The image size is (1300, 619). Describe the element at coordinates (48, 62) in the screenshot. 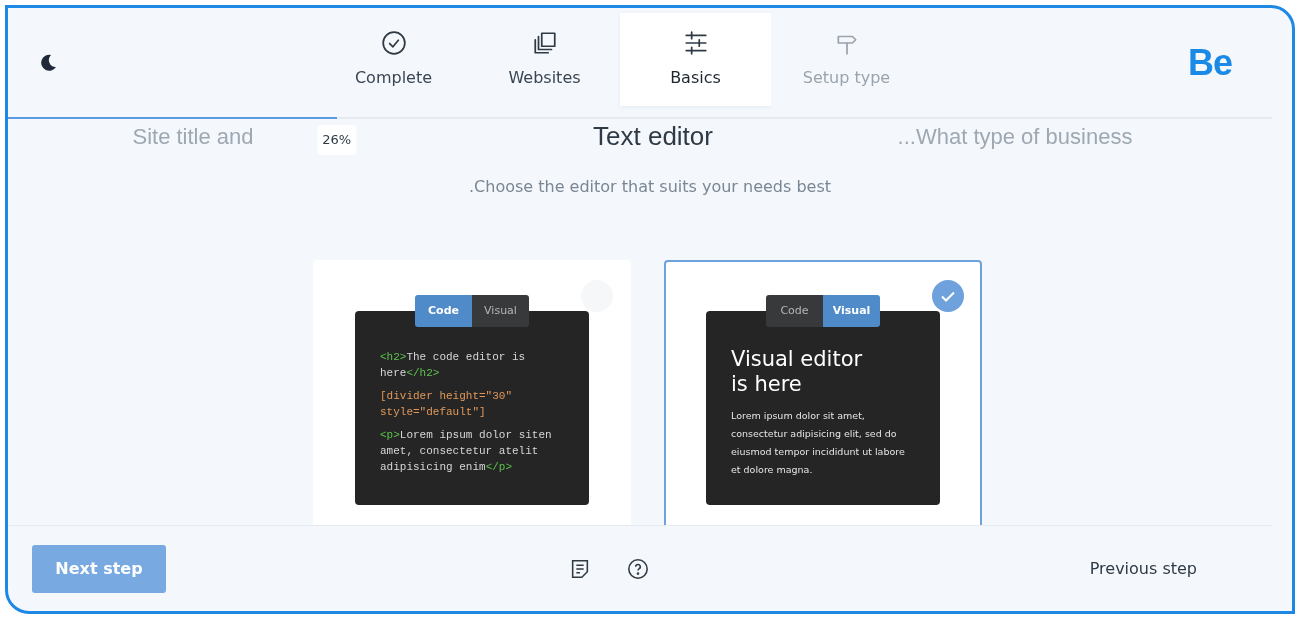

I see `moon-icon` at that location.